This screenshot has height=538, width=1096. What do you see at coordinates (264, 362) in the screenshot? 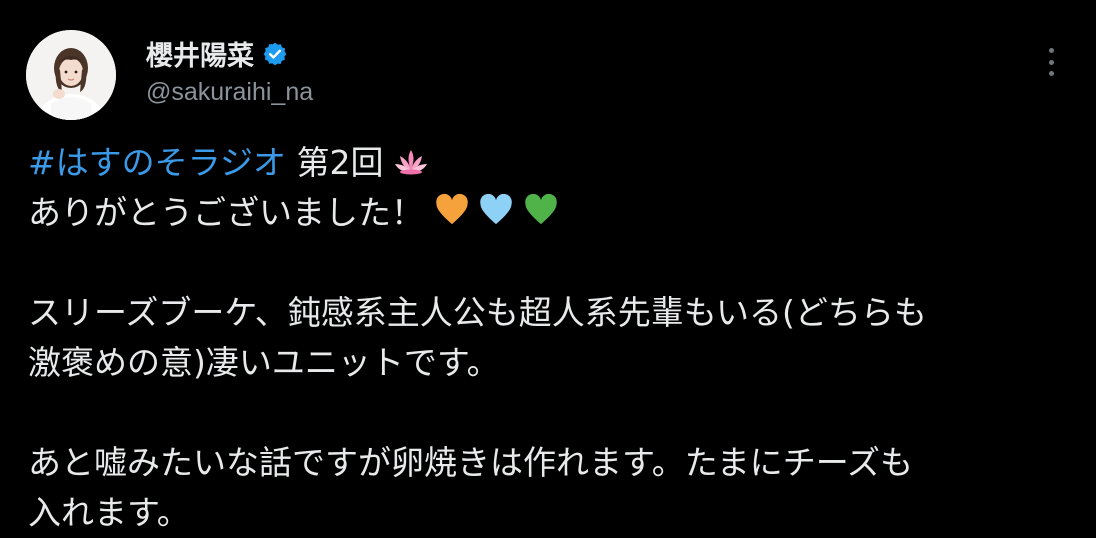
I see `tweet-line: 激褒めの意)凄いユニットです。` at bounding box center [264, 362].